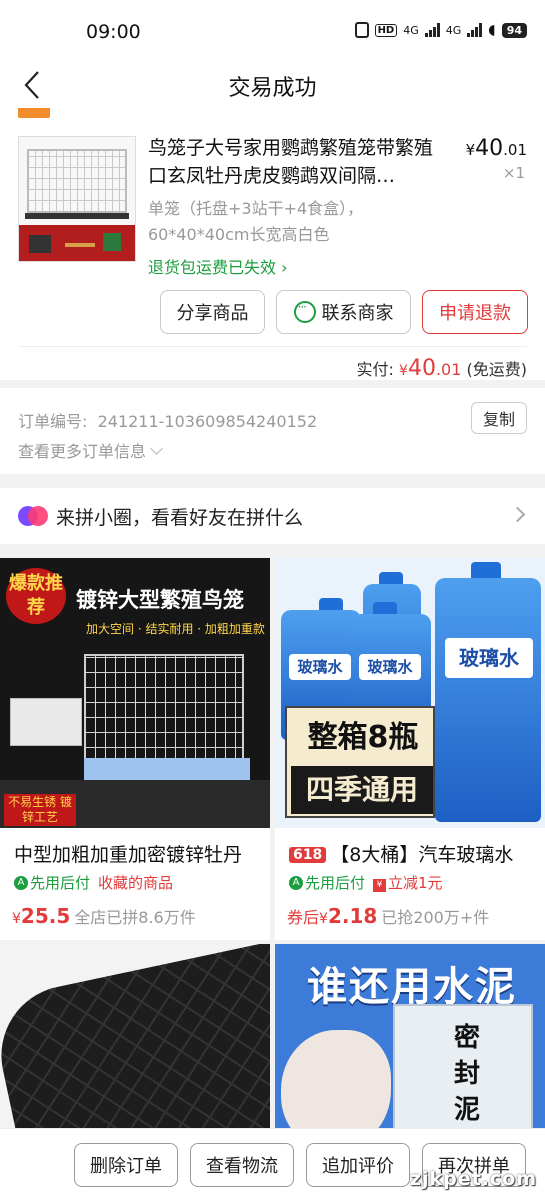 The height and width of the screenshot is (1200, 545). I want to click on product-quantity: ×1, so click(513, 173).